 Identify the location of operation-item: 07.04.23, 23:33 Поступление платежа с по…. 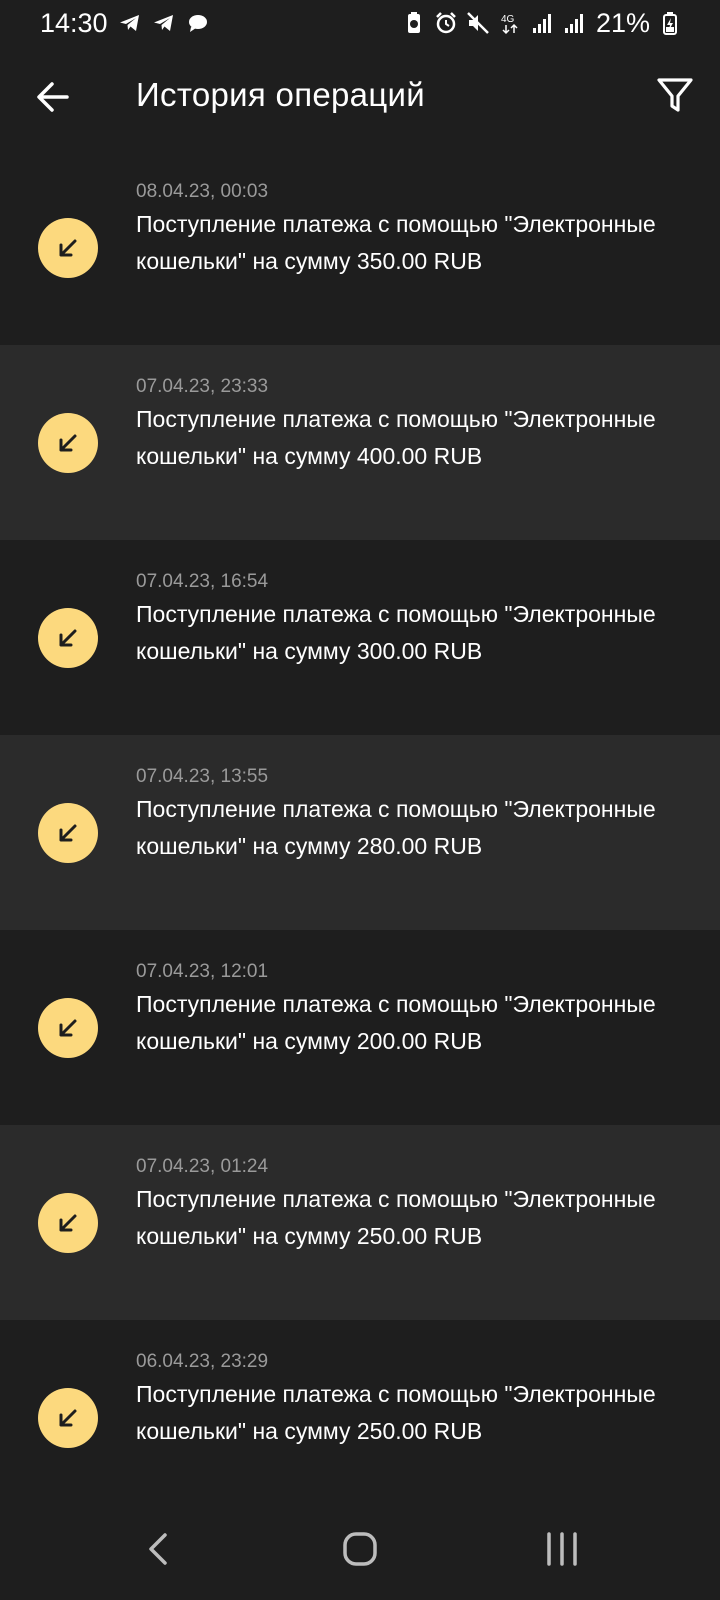
(360, 442).